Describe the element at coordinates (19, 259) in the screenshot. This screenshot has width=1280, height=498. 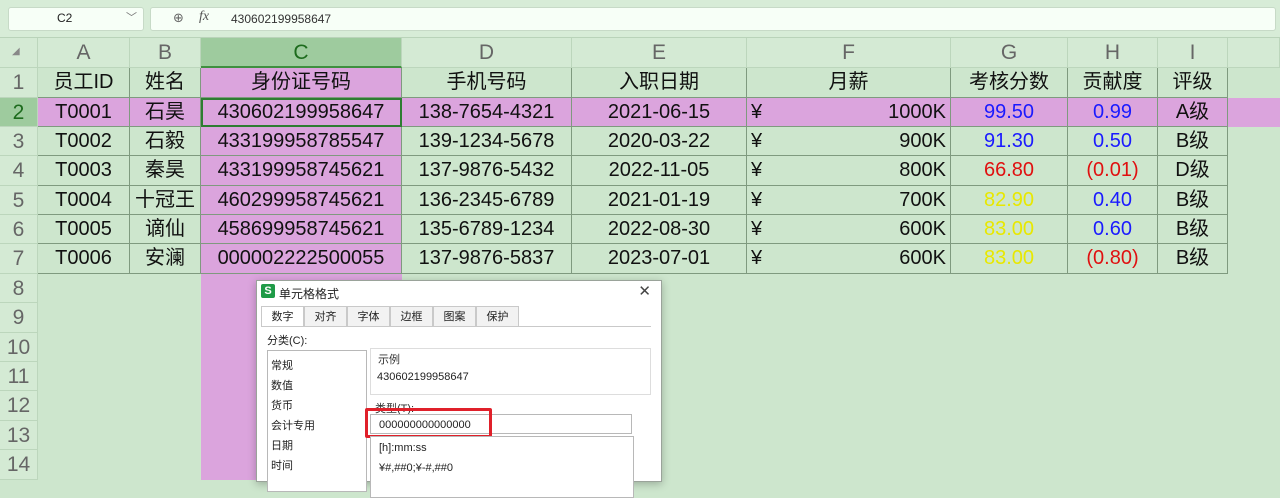
I see `row-header-7: 7` at that location.